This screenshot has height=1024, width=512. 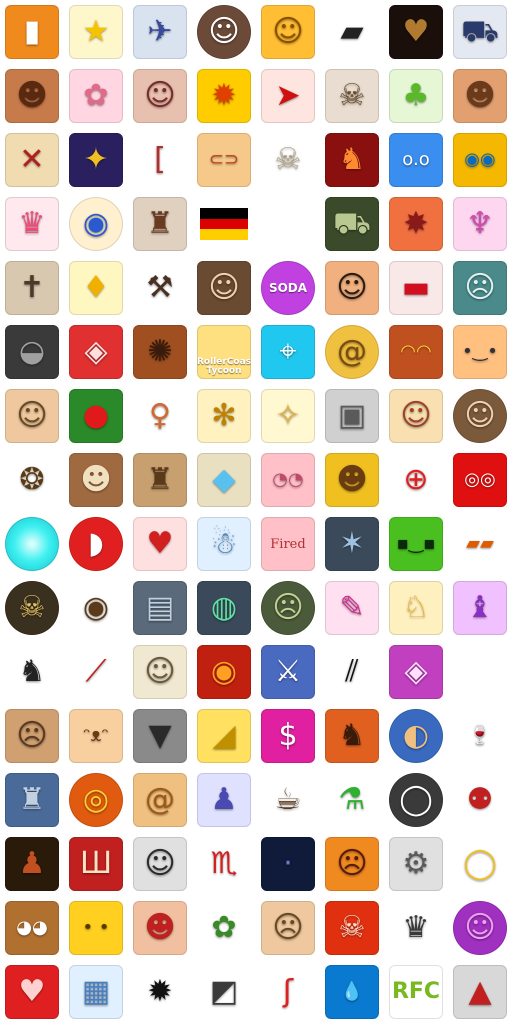 What do you see at coordinates (32, 416) in the screenshot?
I see `blond-man-face-icon: ☺` at bounding box center [32, 416].